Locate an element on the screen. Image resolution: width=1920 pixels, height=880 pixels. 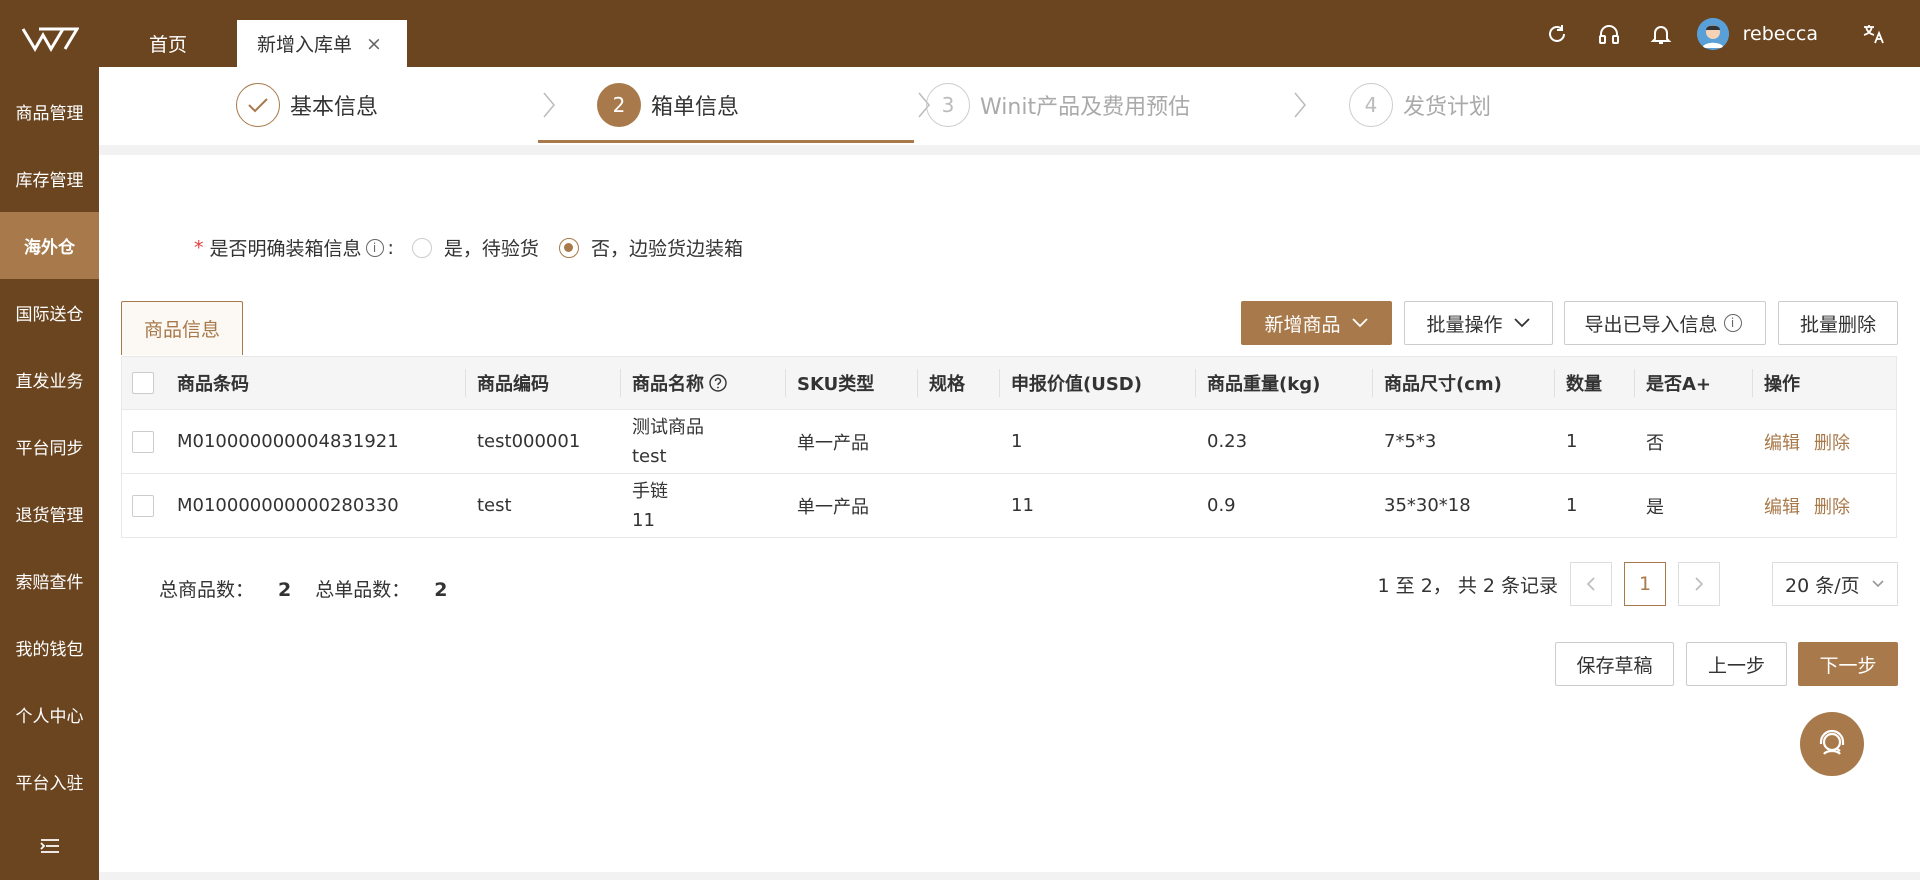
avatar is located at coordinates (1712, 33).